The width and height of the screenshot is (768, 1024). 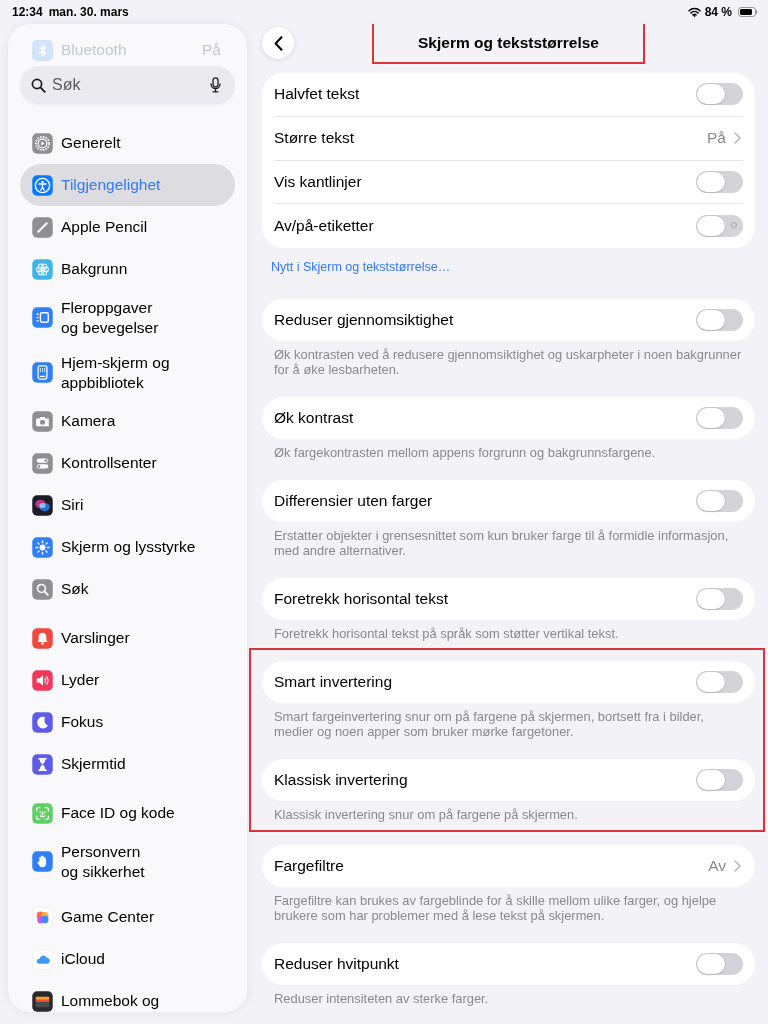 I want to click on moon-icon, so click(x=42, y=722).